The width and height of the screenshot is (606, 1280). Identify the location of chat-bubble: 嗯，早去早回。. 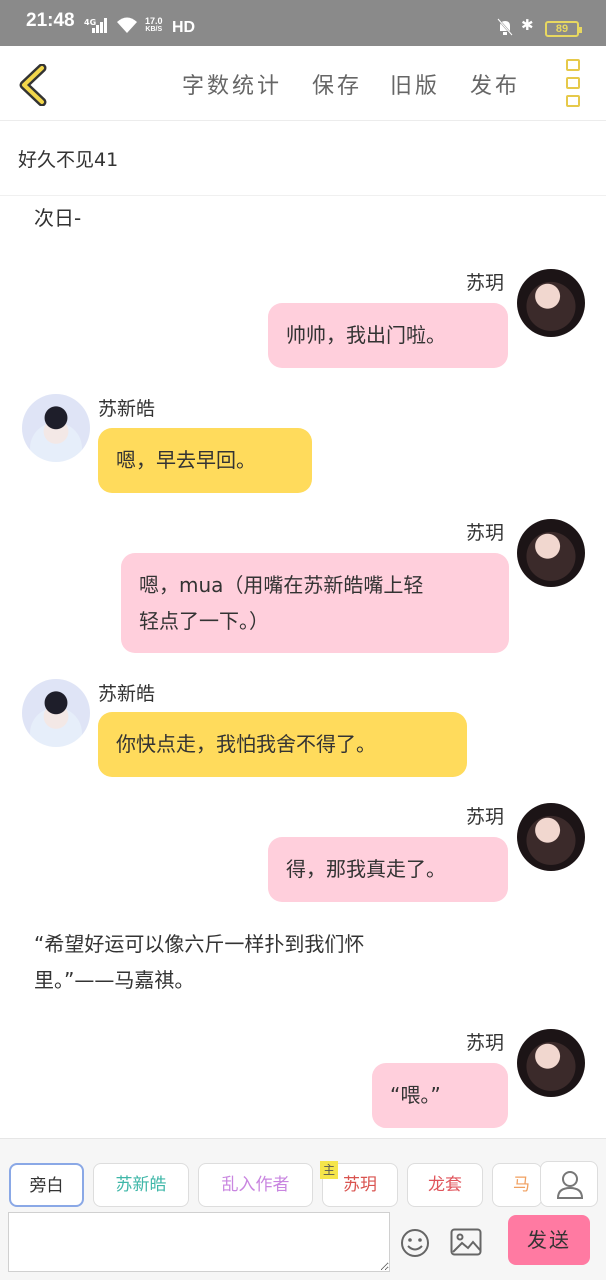
(205, 460).